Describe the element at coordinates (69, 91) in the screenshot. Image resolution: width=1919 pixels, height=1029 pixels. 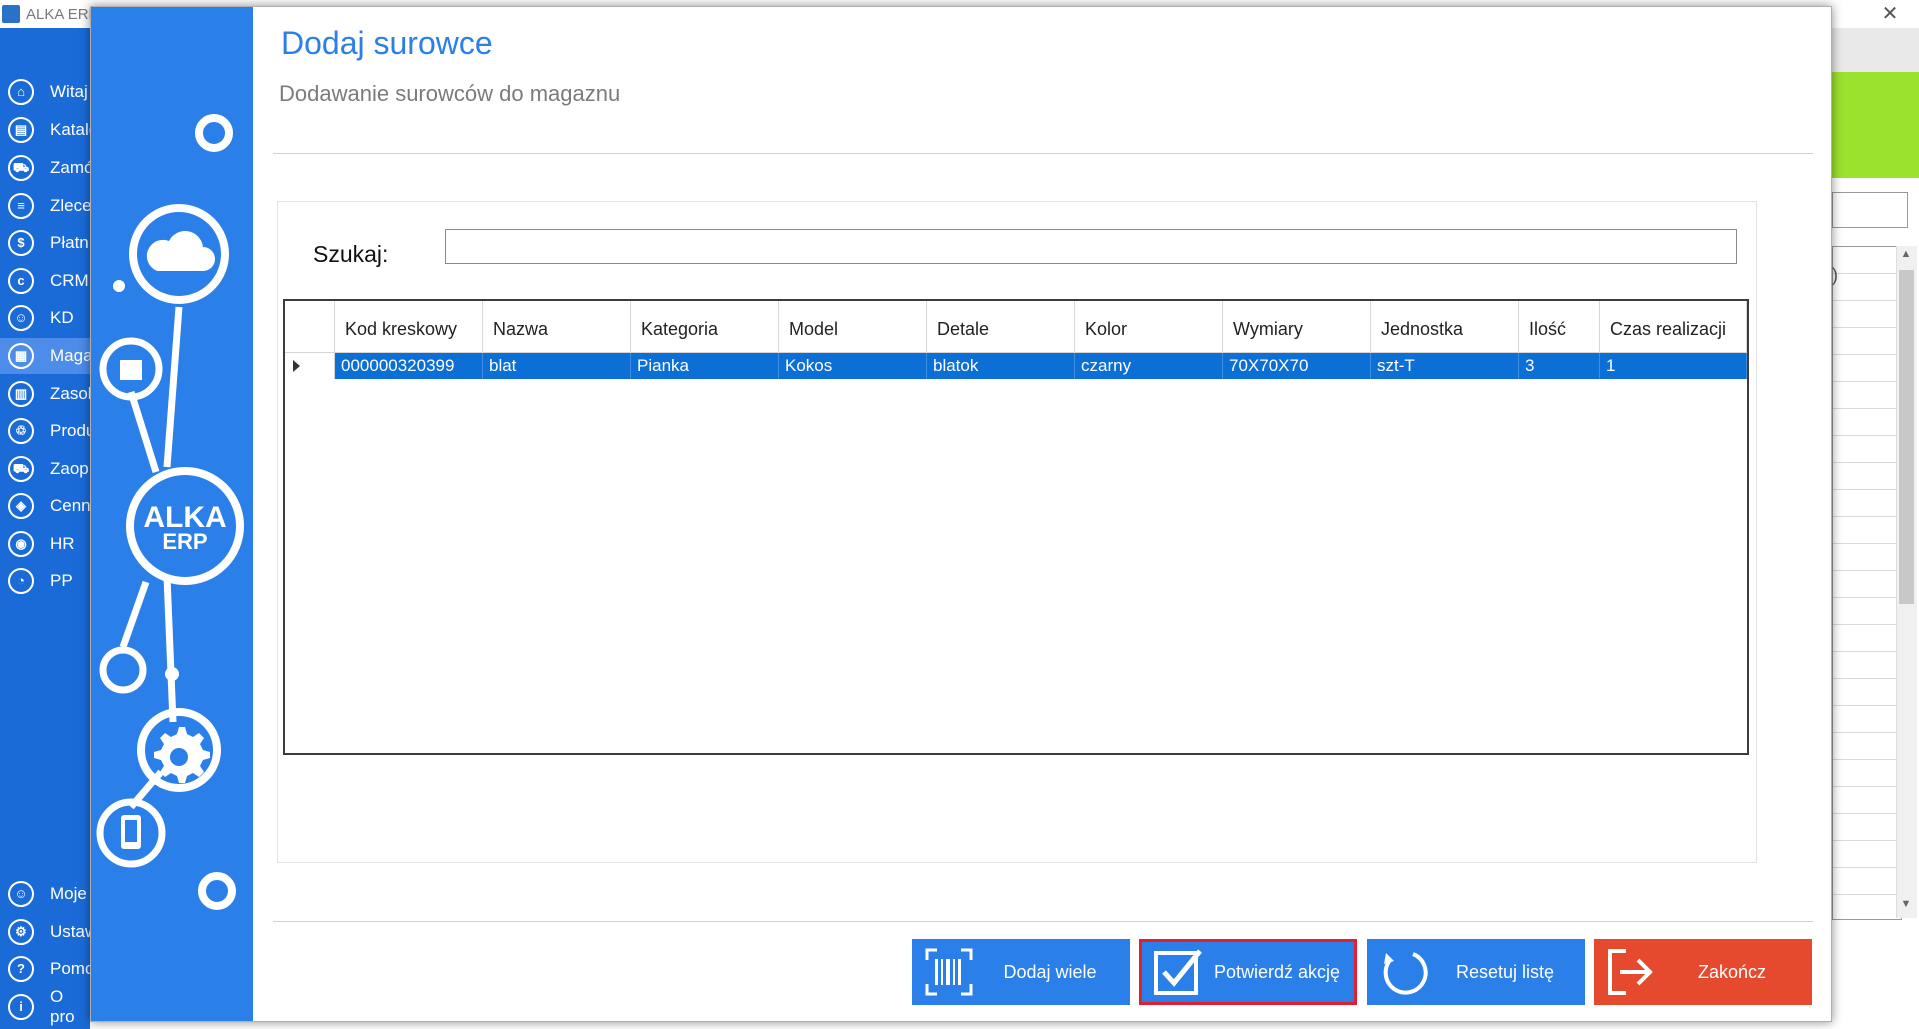
I see `sidebar-item-label: Witaj` at that location.